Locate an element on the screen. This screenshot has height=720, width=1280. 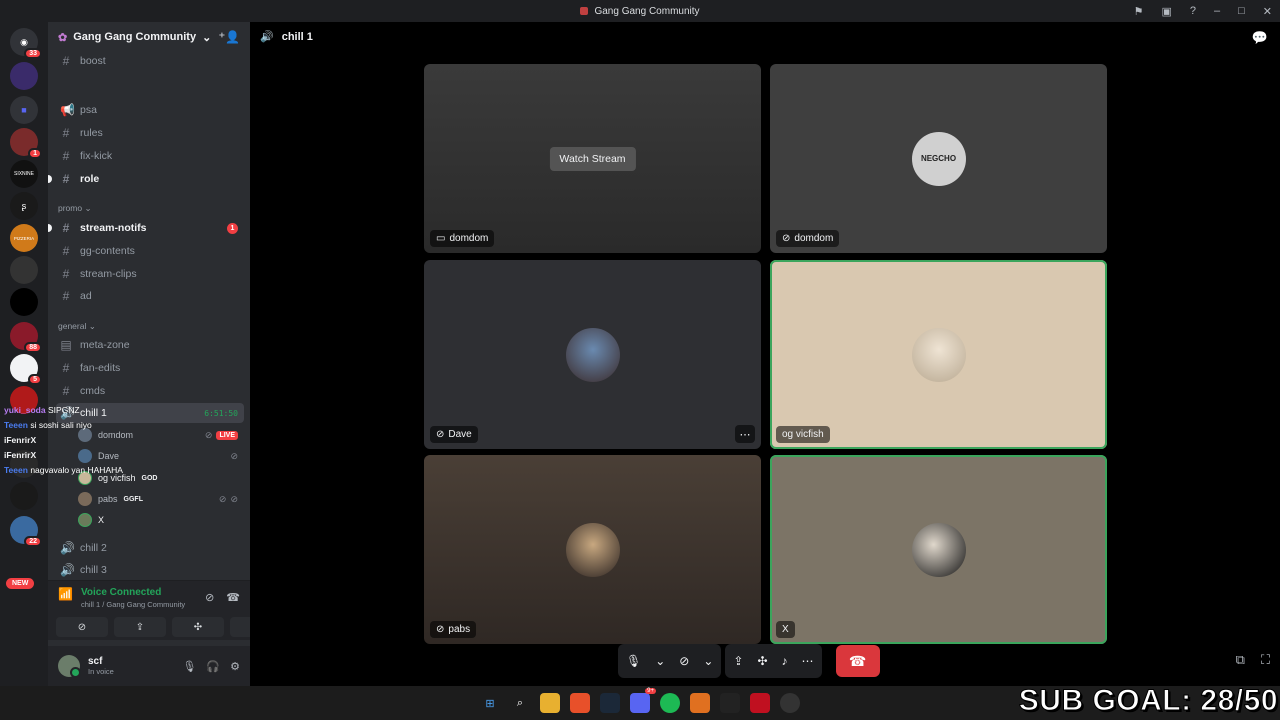
server-icon: 5 is located at coordinates (26, 369).